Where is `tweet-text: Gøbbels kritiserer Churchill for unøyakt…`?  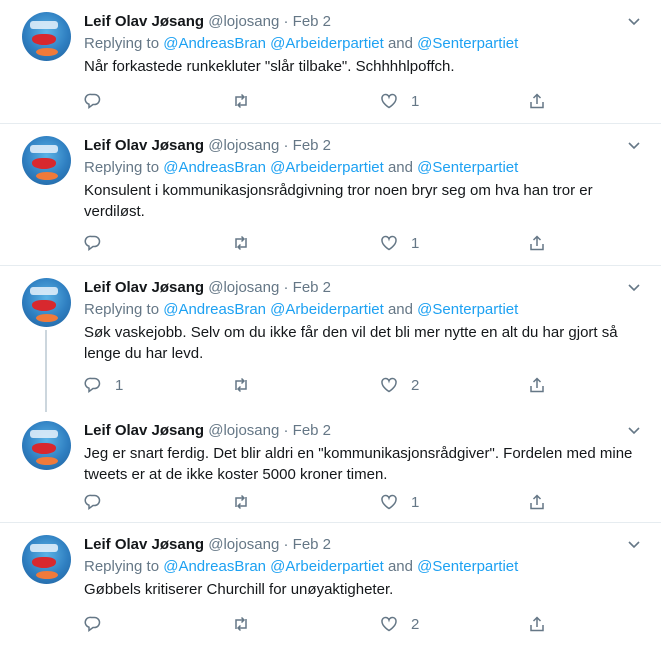 tweet-text: Gøbbels kritiserer Churchill for unøyakt… is located at coordinates (239, 589).